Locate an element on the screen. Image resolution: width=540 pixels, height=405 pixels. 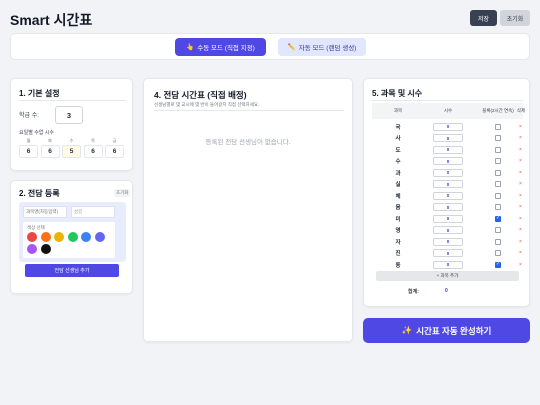
basic-settings-title: 1. 기본 설정 is located at coordinates (39, 93).